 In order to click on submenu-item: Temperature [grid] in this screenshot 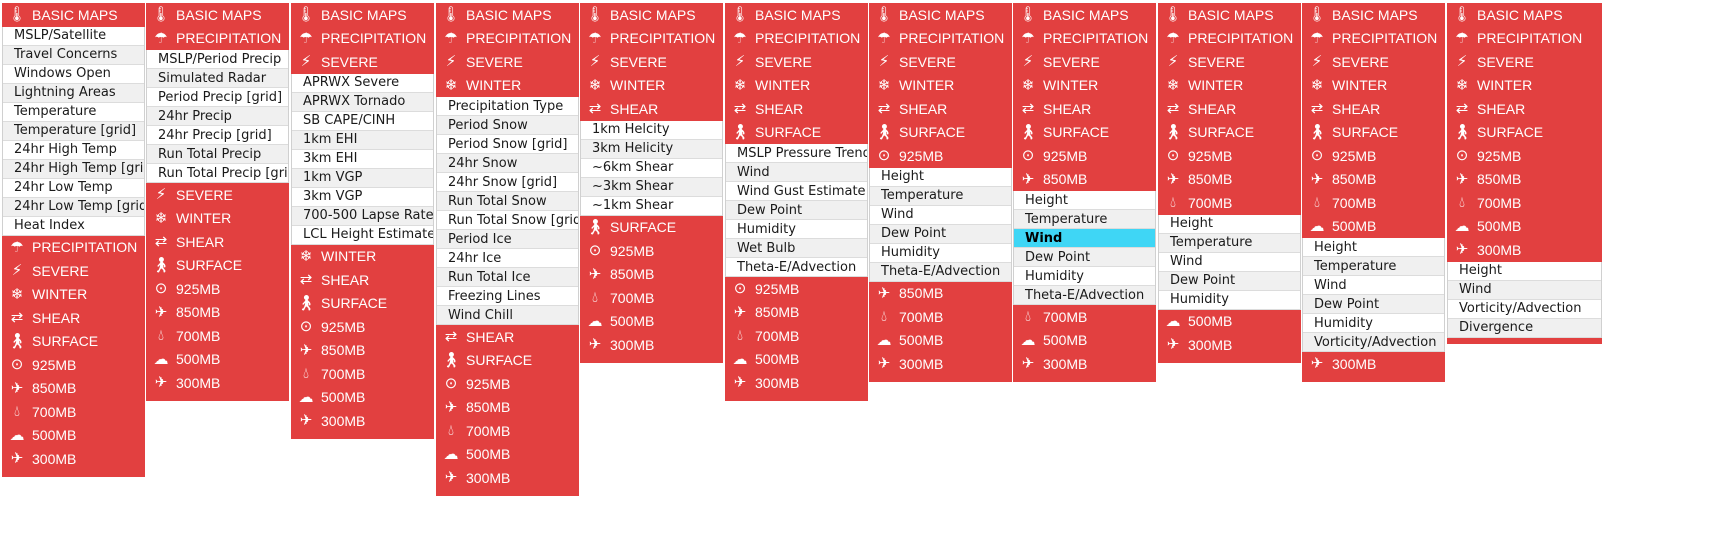, I will do `click(73, 131)`.